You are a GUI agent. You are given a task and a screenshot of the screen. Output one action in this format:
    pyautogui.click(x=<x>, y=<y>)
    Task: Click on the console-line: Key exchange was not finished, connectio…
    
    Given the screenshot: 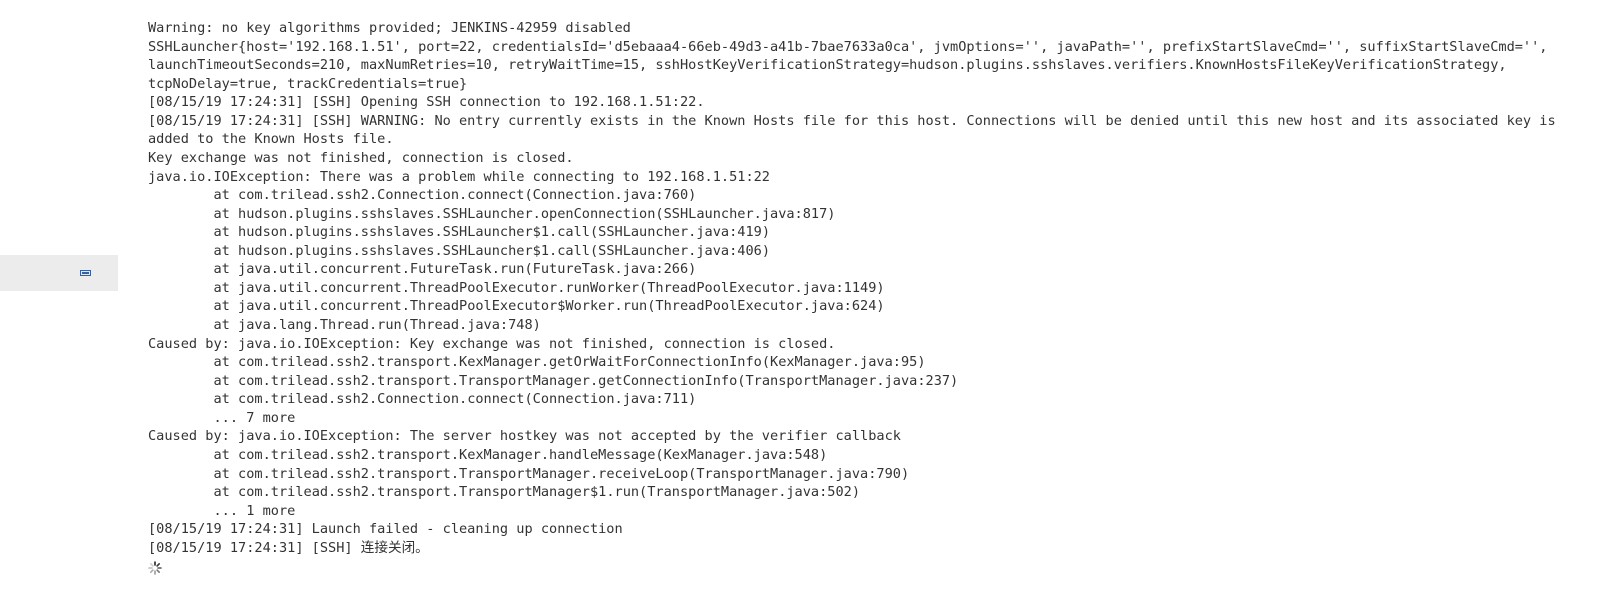 What is the action you would take?
    pyautogui.click(x=361, y=157)
    